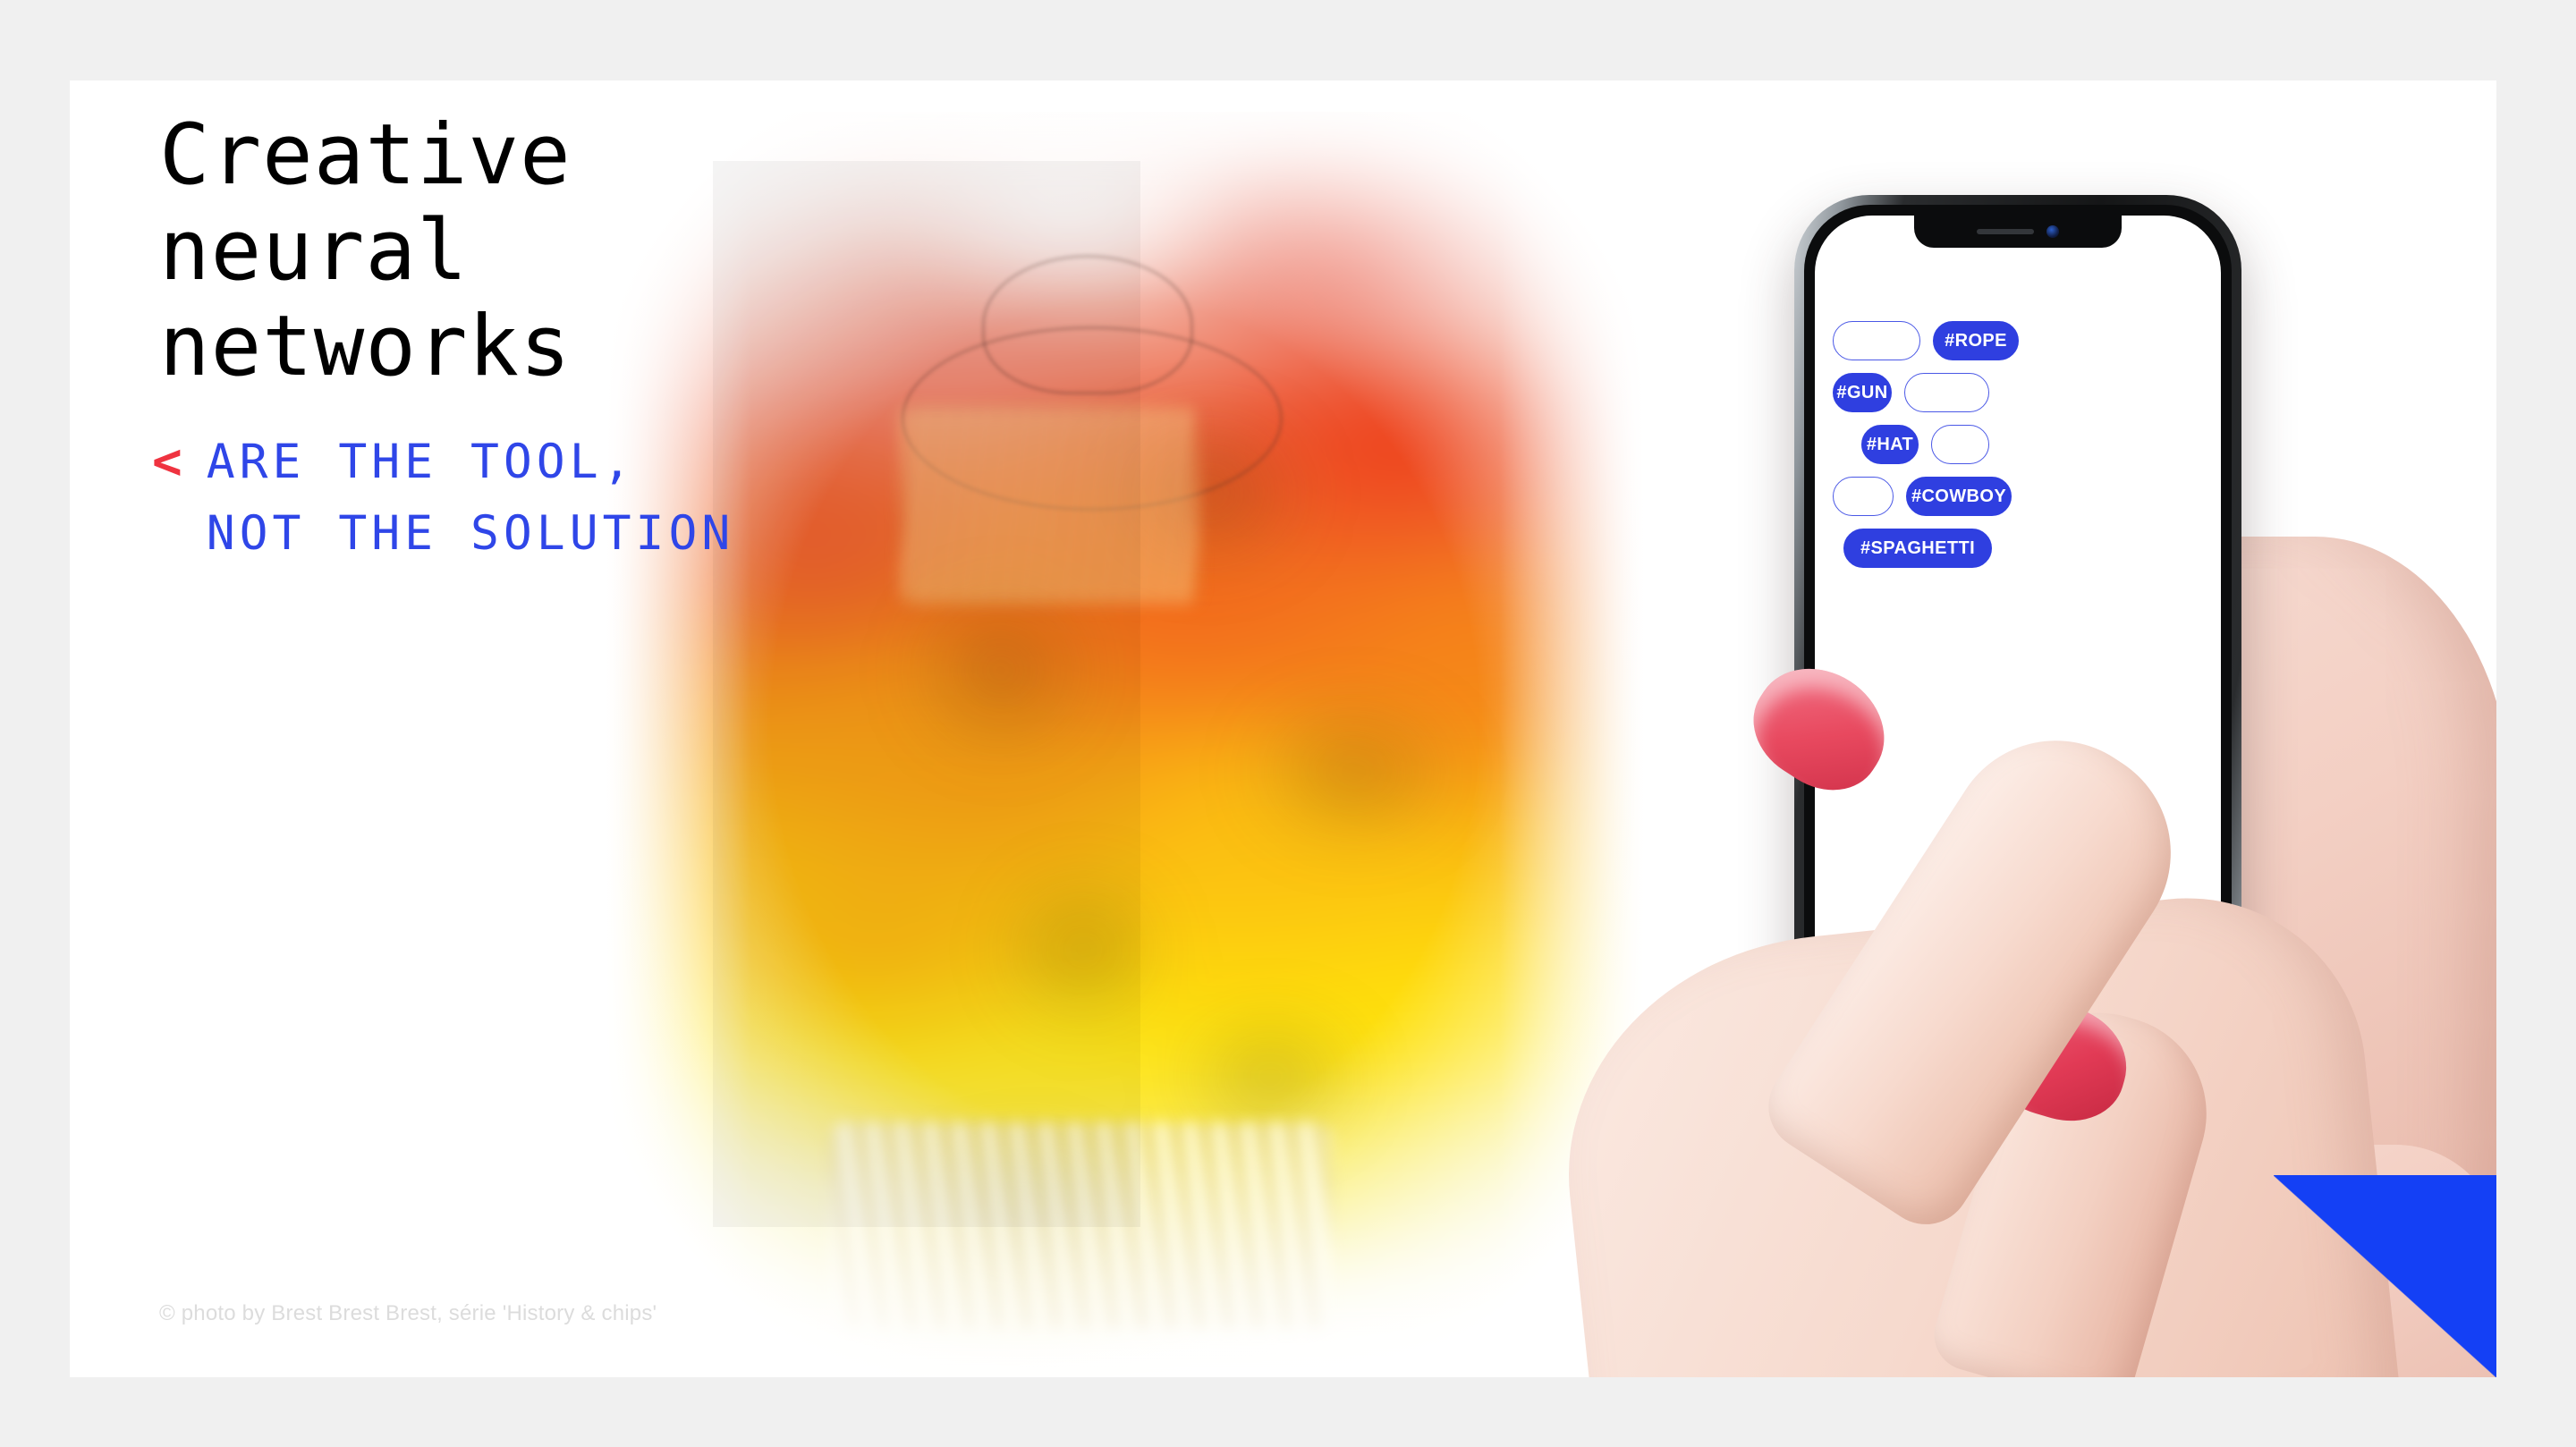 Image resolution: width=2576 pixels, height=1447 pixels. I want to click on page-title: Creative neural networks, so click(365, 250).